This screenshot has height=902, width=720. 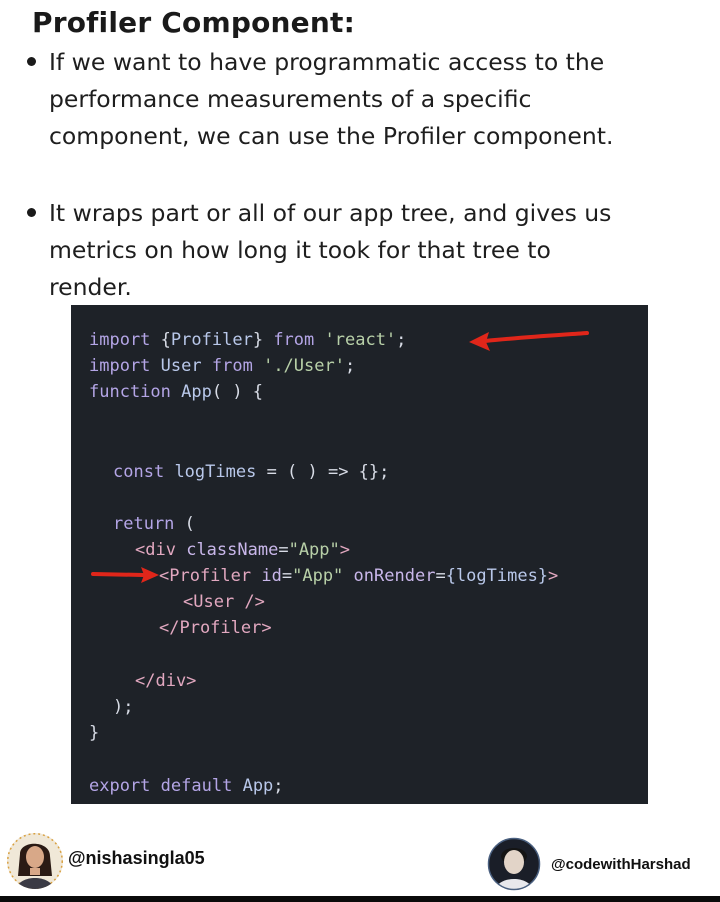 I want to click on code-line-return: return (, so click(x=154, y=524).